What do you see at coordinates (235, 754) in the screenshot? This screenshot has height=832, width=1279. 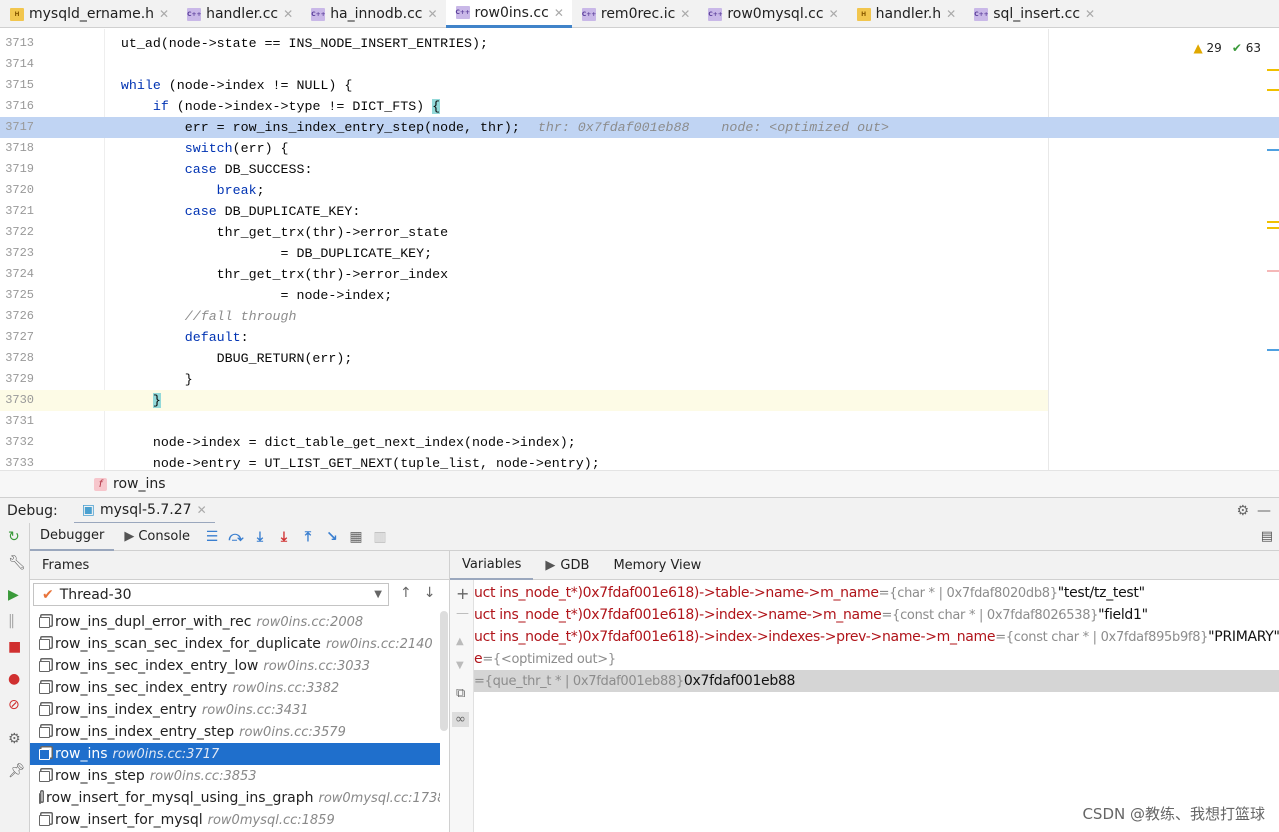 I see `frame-item: row_ins row0ins.cc:3717` at bounding box center [235, 754].